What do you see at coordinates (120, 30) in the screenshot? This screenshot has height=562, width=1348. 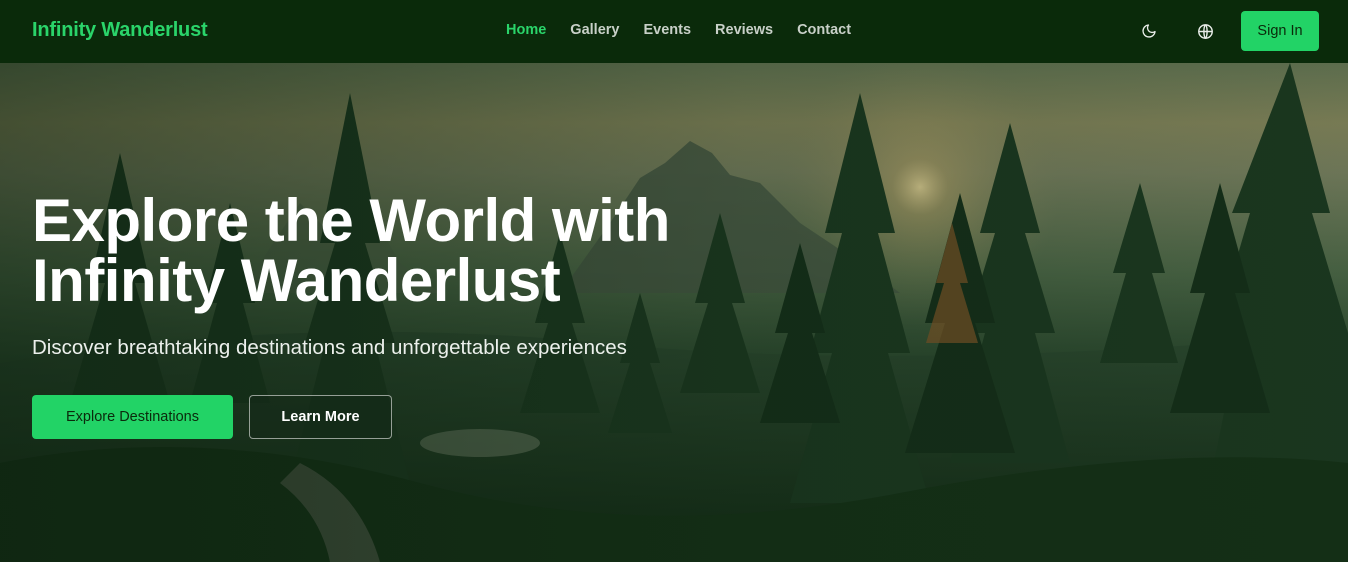 I see `brand-logo: Infinity Wanderlust` at bounding box center [120, 30].